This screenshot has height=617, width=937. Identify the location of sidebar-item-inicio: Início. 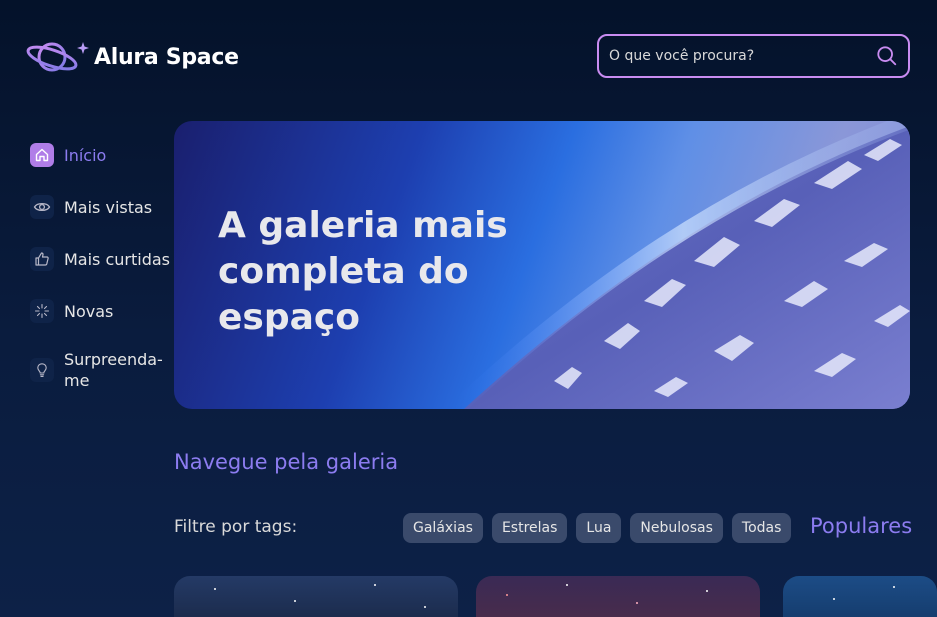
(100, 155).